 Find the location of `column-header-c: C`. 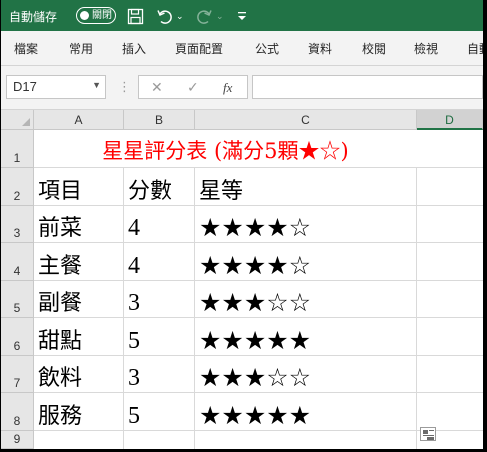

column-header-c: C is located at coordinates (306, 120).